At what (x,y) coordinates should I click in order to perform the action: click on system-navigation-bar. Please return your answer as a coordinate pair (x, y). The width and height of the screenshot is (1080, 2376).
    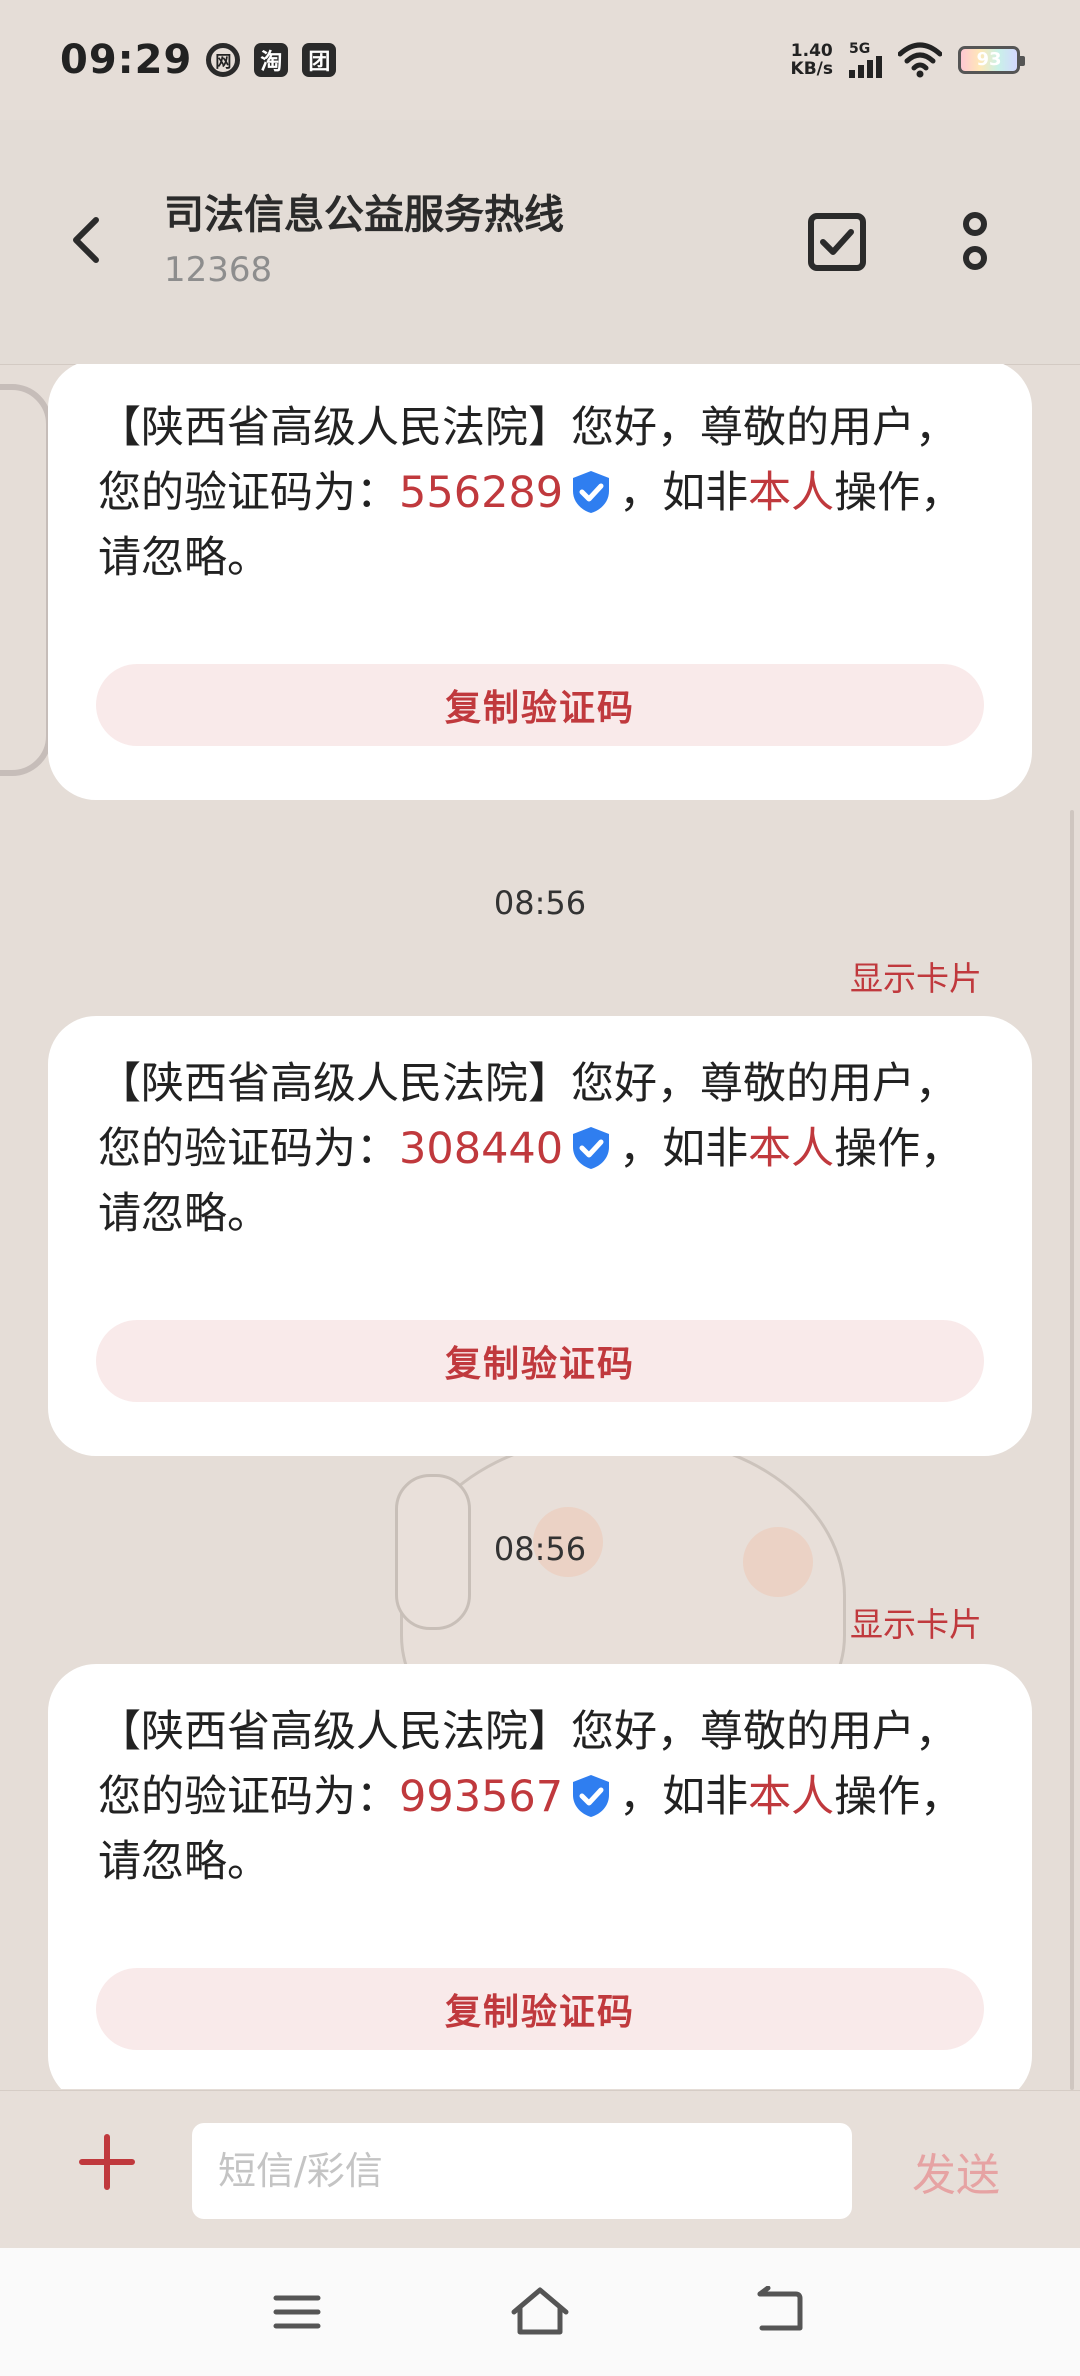
    Looking at the image, I should click on (540, 2312).